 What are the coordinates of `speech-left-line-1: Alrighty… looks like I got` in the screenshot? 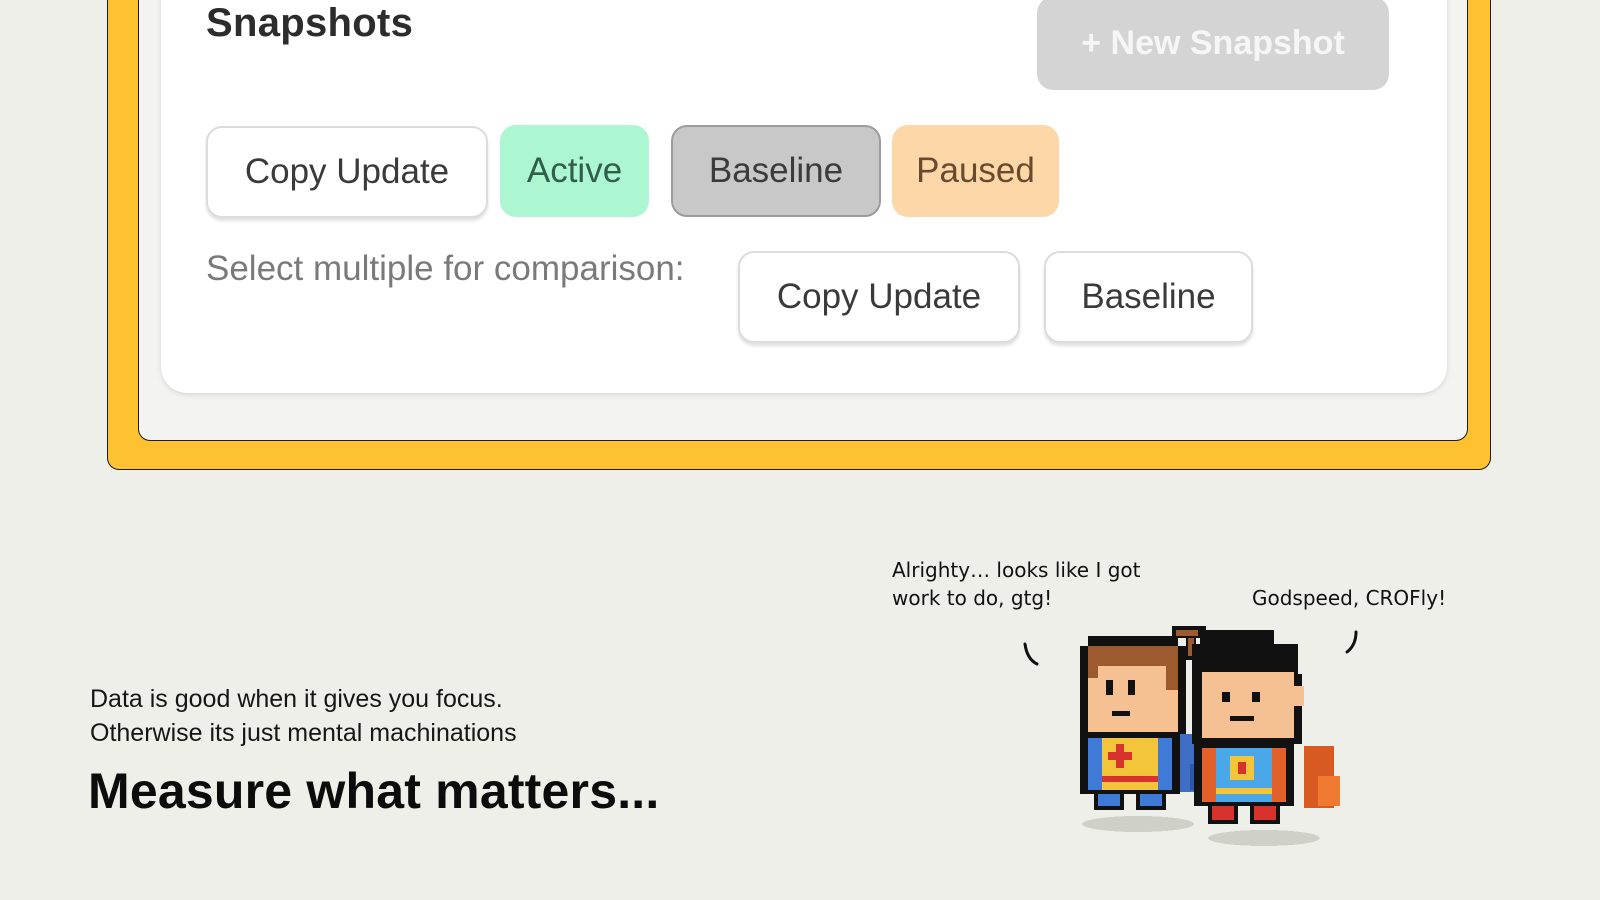 It's located at (1016, 570).